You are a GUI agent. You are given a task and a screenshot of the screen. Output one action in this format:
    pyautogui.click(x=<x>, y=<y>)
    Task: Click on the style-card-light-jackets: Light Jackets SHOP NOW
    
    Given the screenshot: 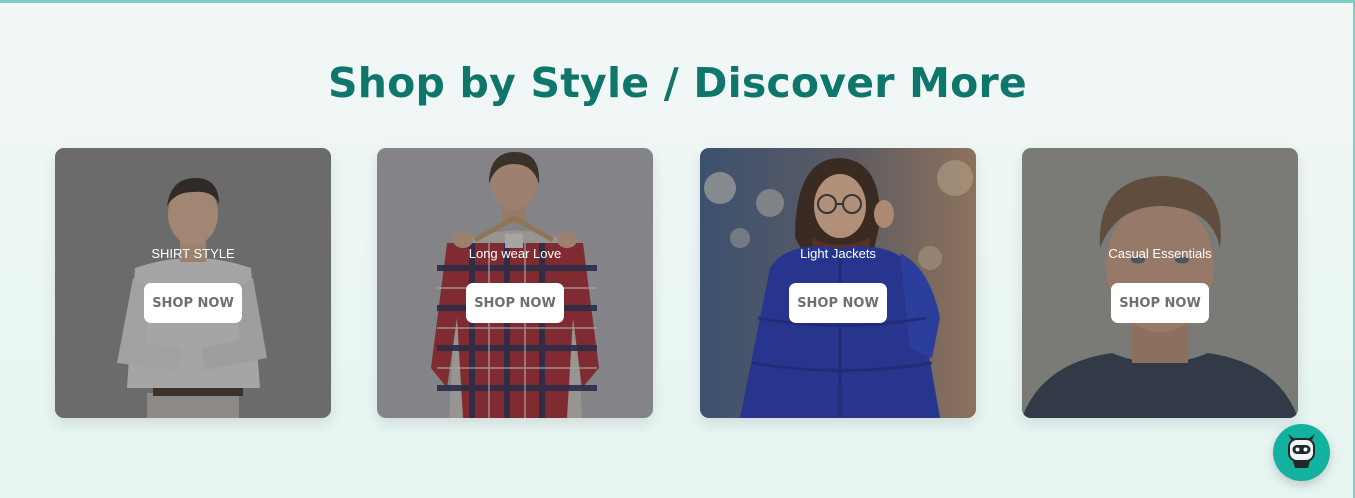 What is the action you would take?
    pyautogui.click(x=838, y=283)
    